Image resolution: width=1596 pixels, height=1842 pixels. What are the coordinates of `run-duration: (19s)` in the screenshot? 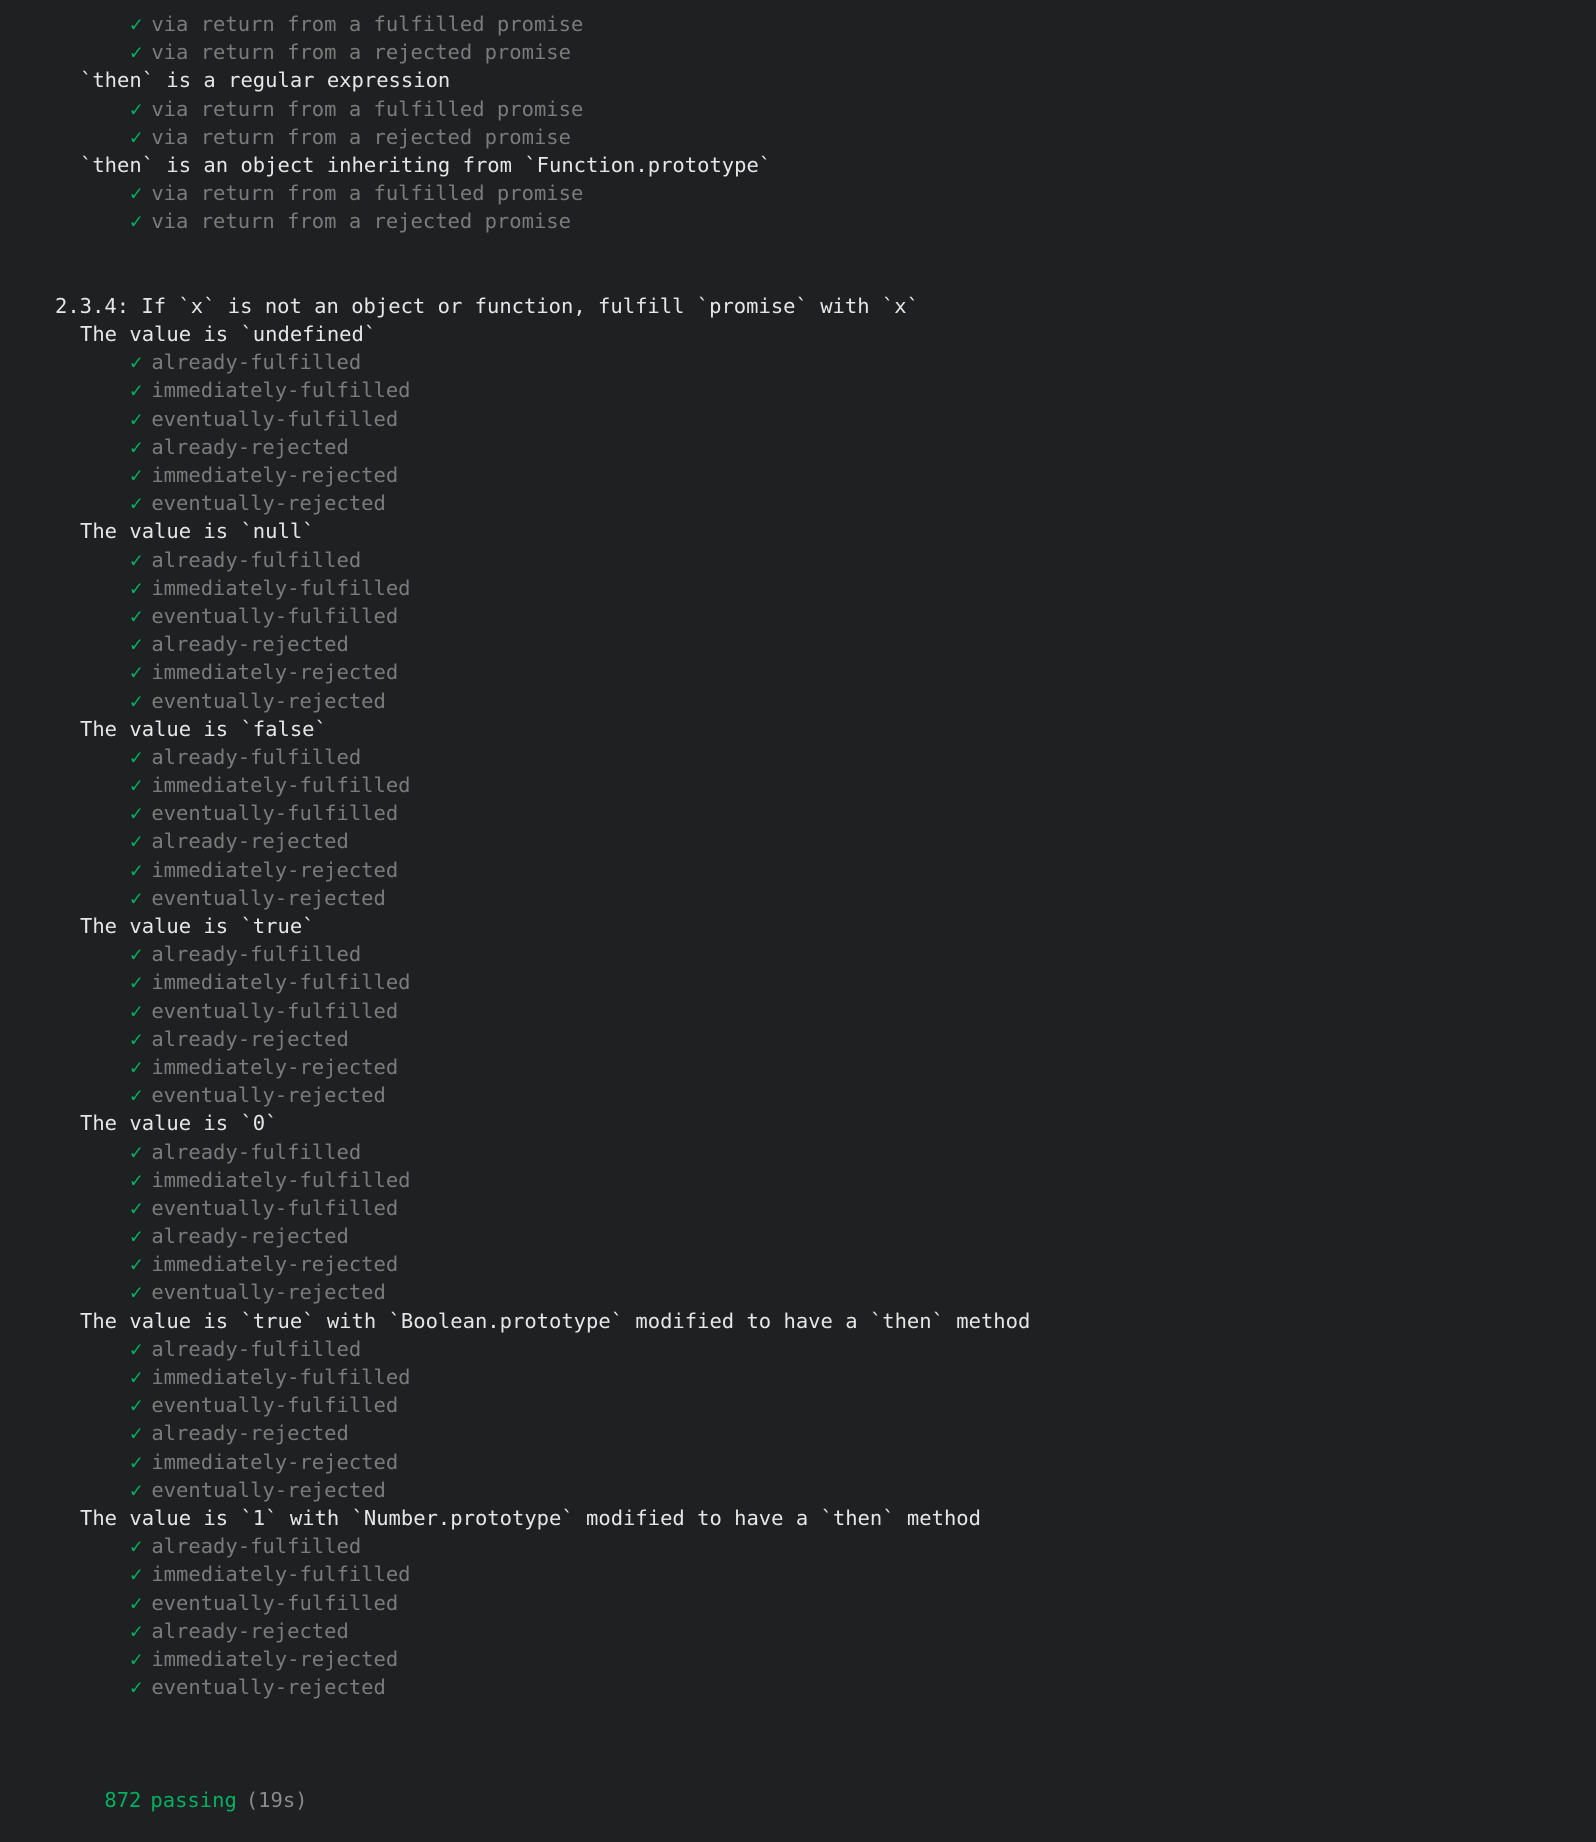 It's located at (276, 1799).